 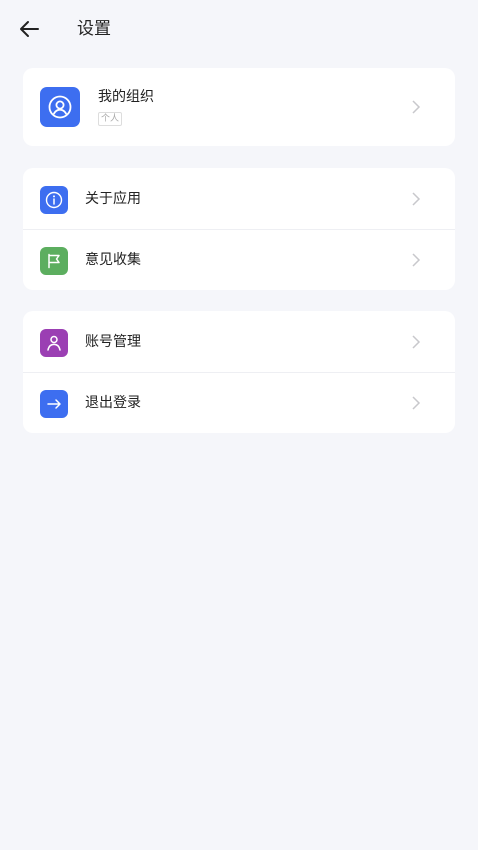 I want to click on organization-avatar-icon, so click(x=60, y=107).